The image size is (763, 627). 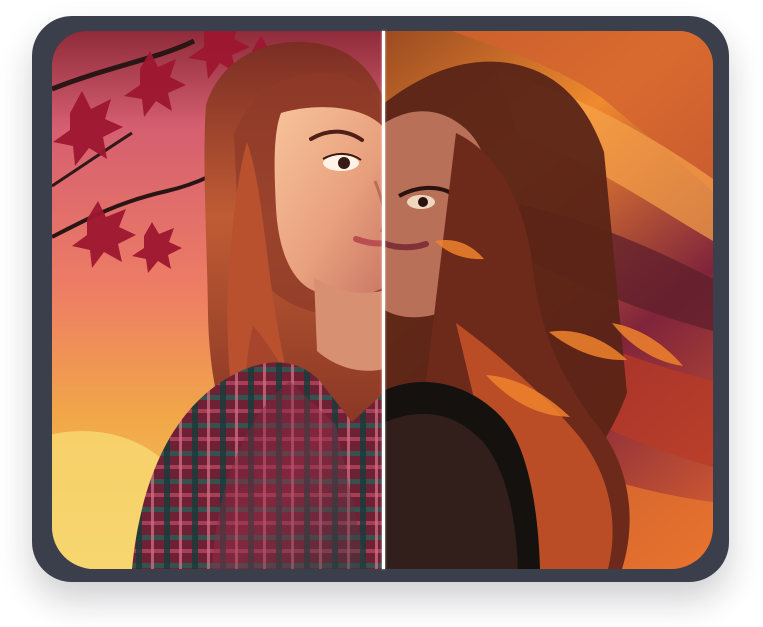 What do you see at coordinates (383, 300) in the screenshot?
I see `comparison-divider-handle` at bounding box center [383, 300].